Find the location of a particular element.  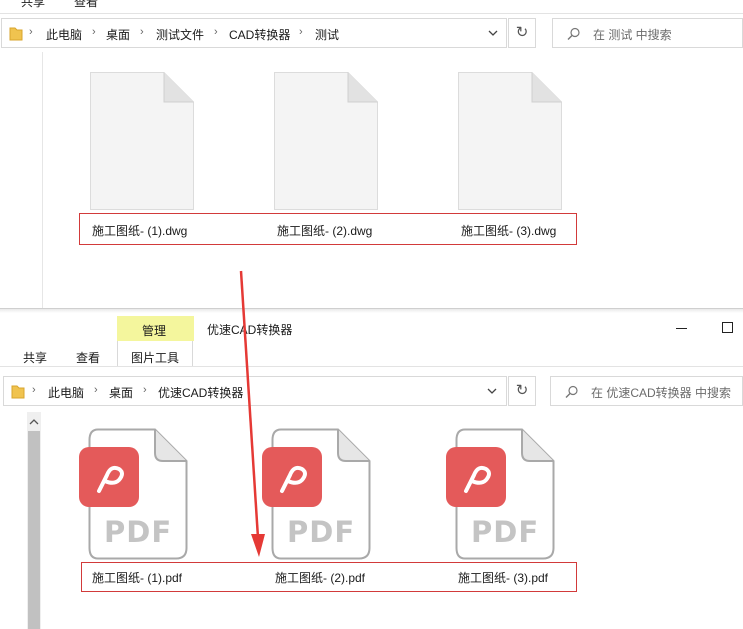

manage-tab-header: 管理 is located at coordinates (155, 328).